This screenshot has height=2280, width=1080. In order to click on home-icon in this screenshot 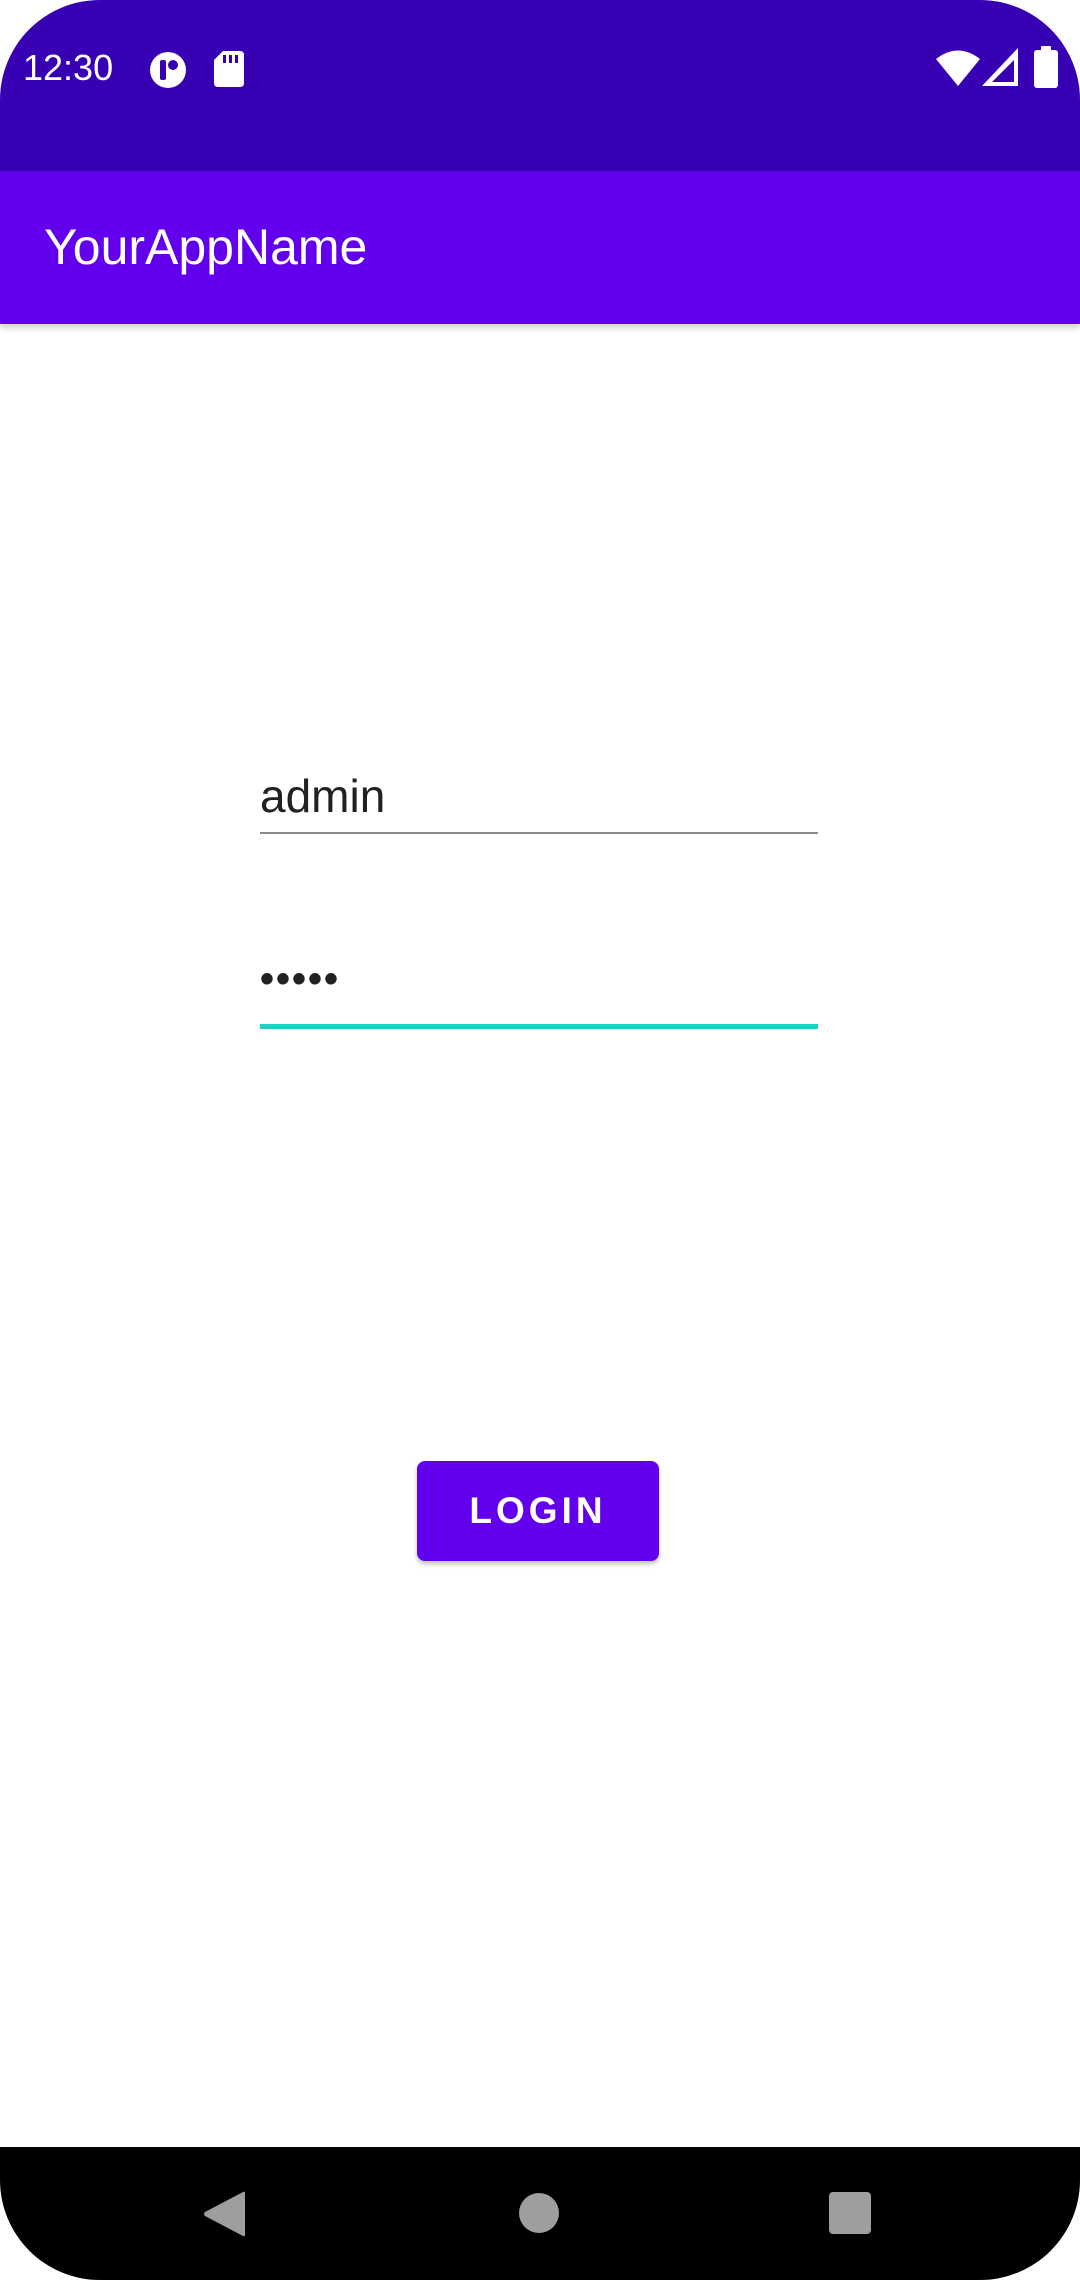, I will do `click(539, 2213)`.